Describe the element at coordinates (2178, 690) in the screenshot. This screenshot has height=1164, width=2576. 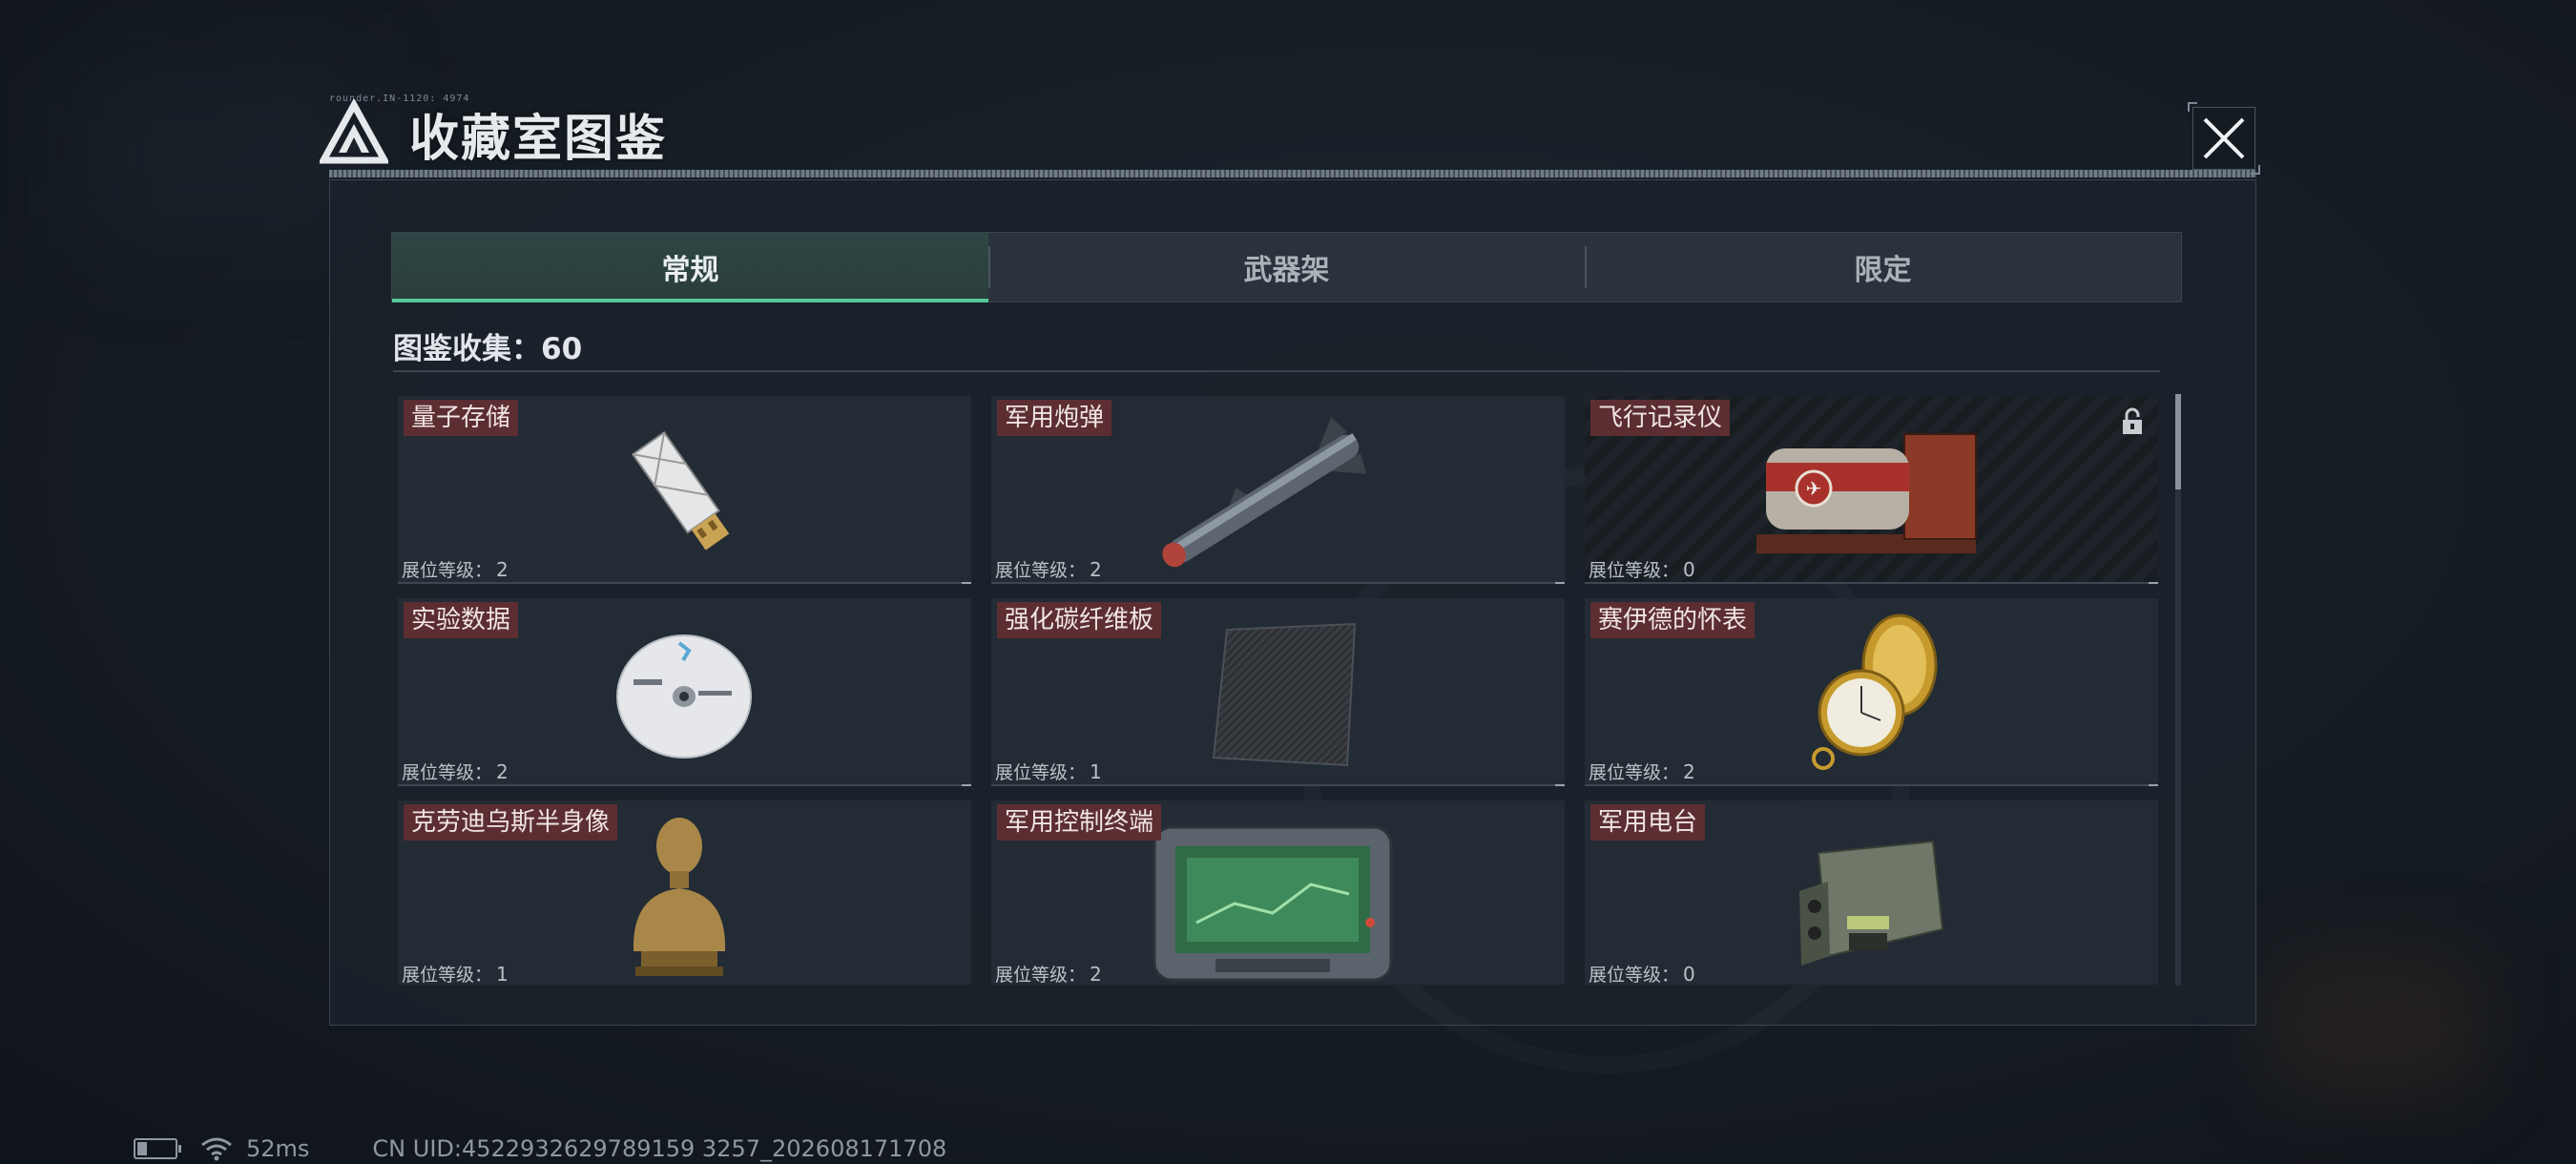
I see `grid-scrollbar` at that location.